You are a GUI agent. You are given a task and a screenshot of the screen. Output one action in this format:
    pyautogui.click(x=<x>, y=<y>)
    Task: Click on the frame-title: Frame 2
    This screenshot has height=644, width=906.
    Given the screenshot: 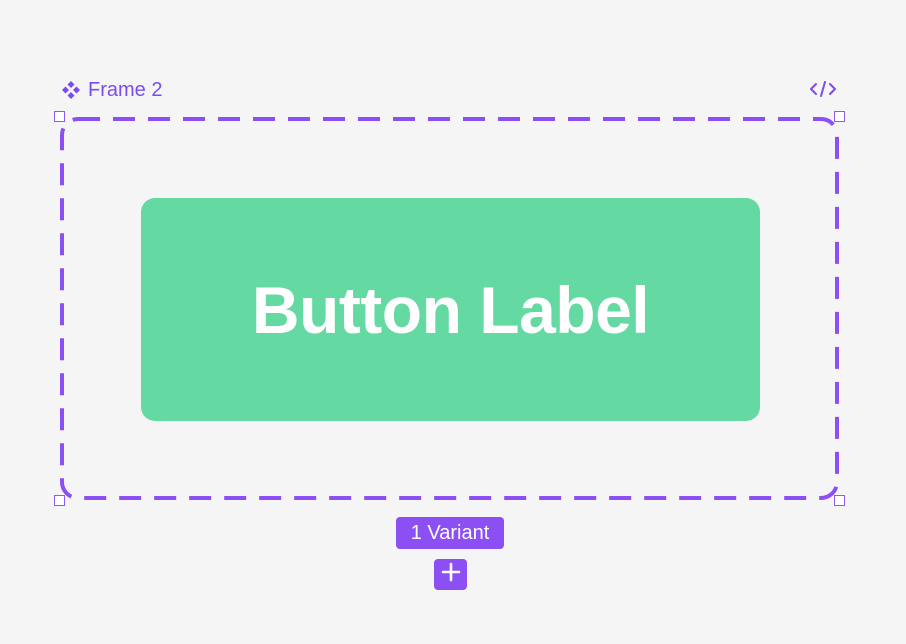 What is the action you would take?
    pyautogui.click(x=111, y=90)
    